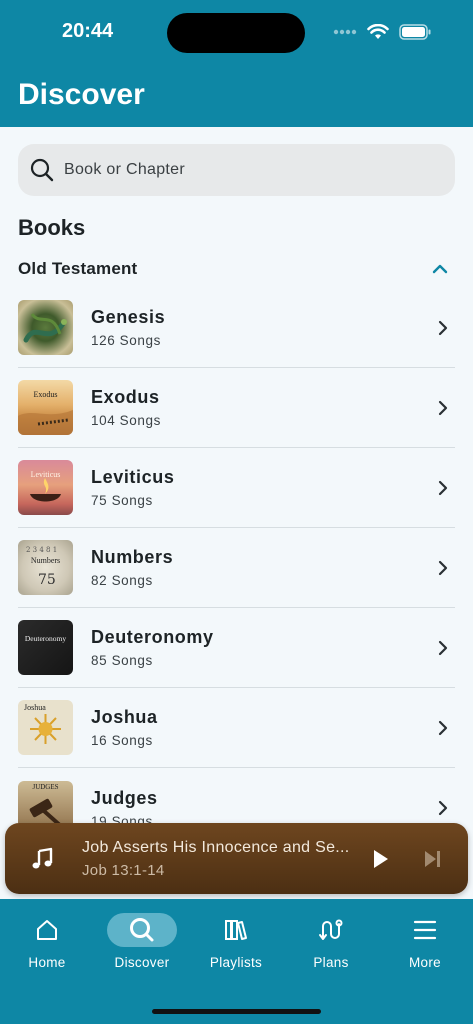  Describe the element at coordinates (124, 717) in the screenshot. I see `book-title: Joshua` at that location.